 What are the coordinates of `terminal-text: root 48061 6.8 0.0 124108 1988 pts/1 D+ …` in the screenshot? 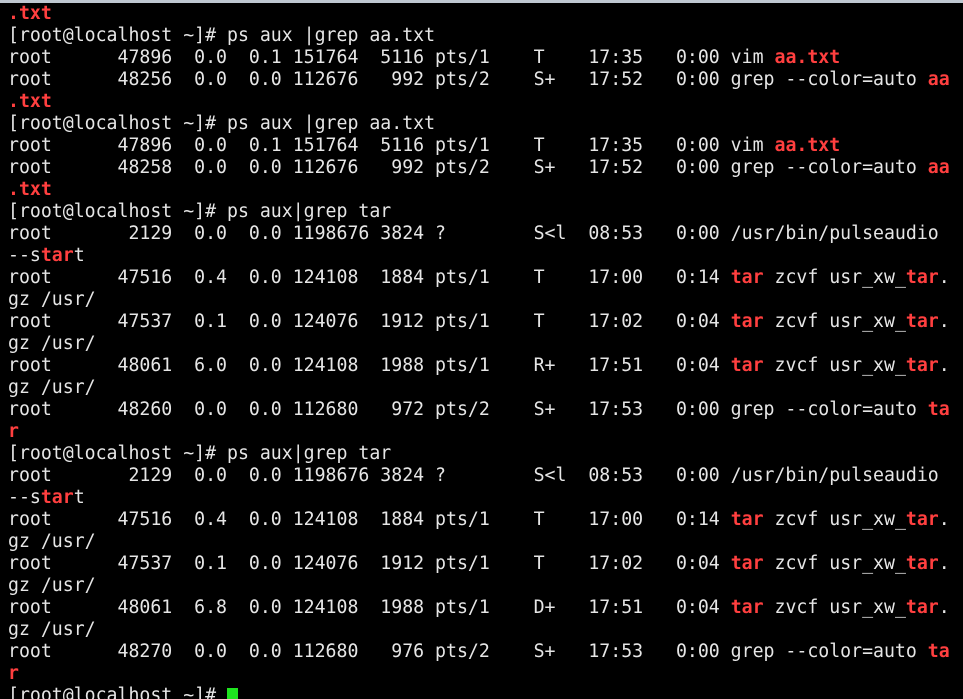 It's located at (369, 607).